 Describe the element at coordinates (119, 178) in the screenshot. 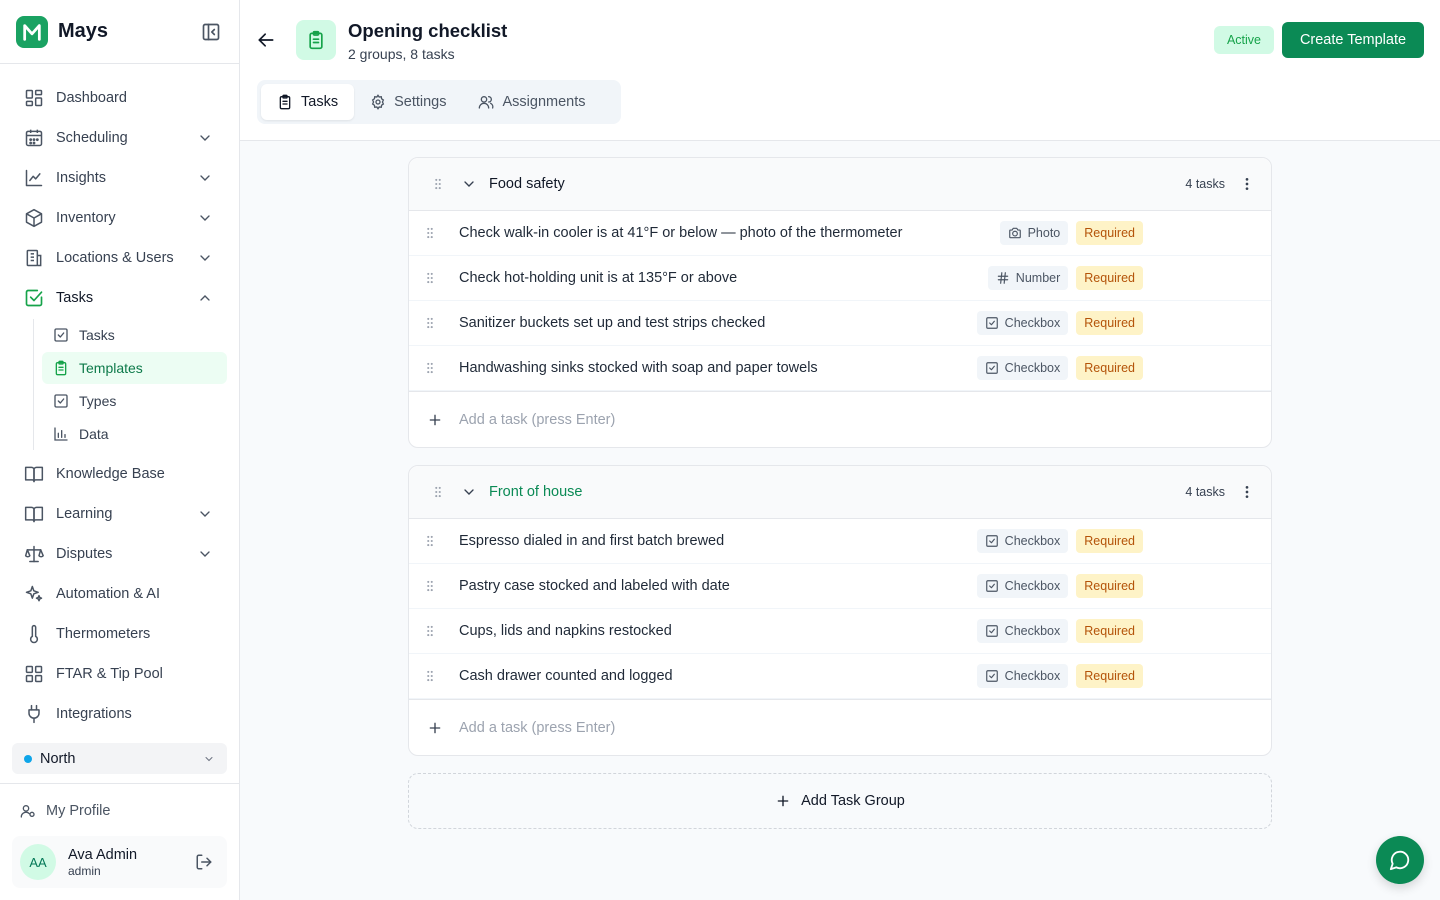

I see `sidebar-item-insights: Insights` at that location.